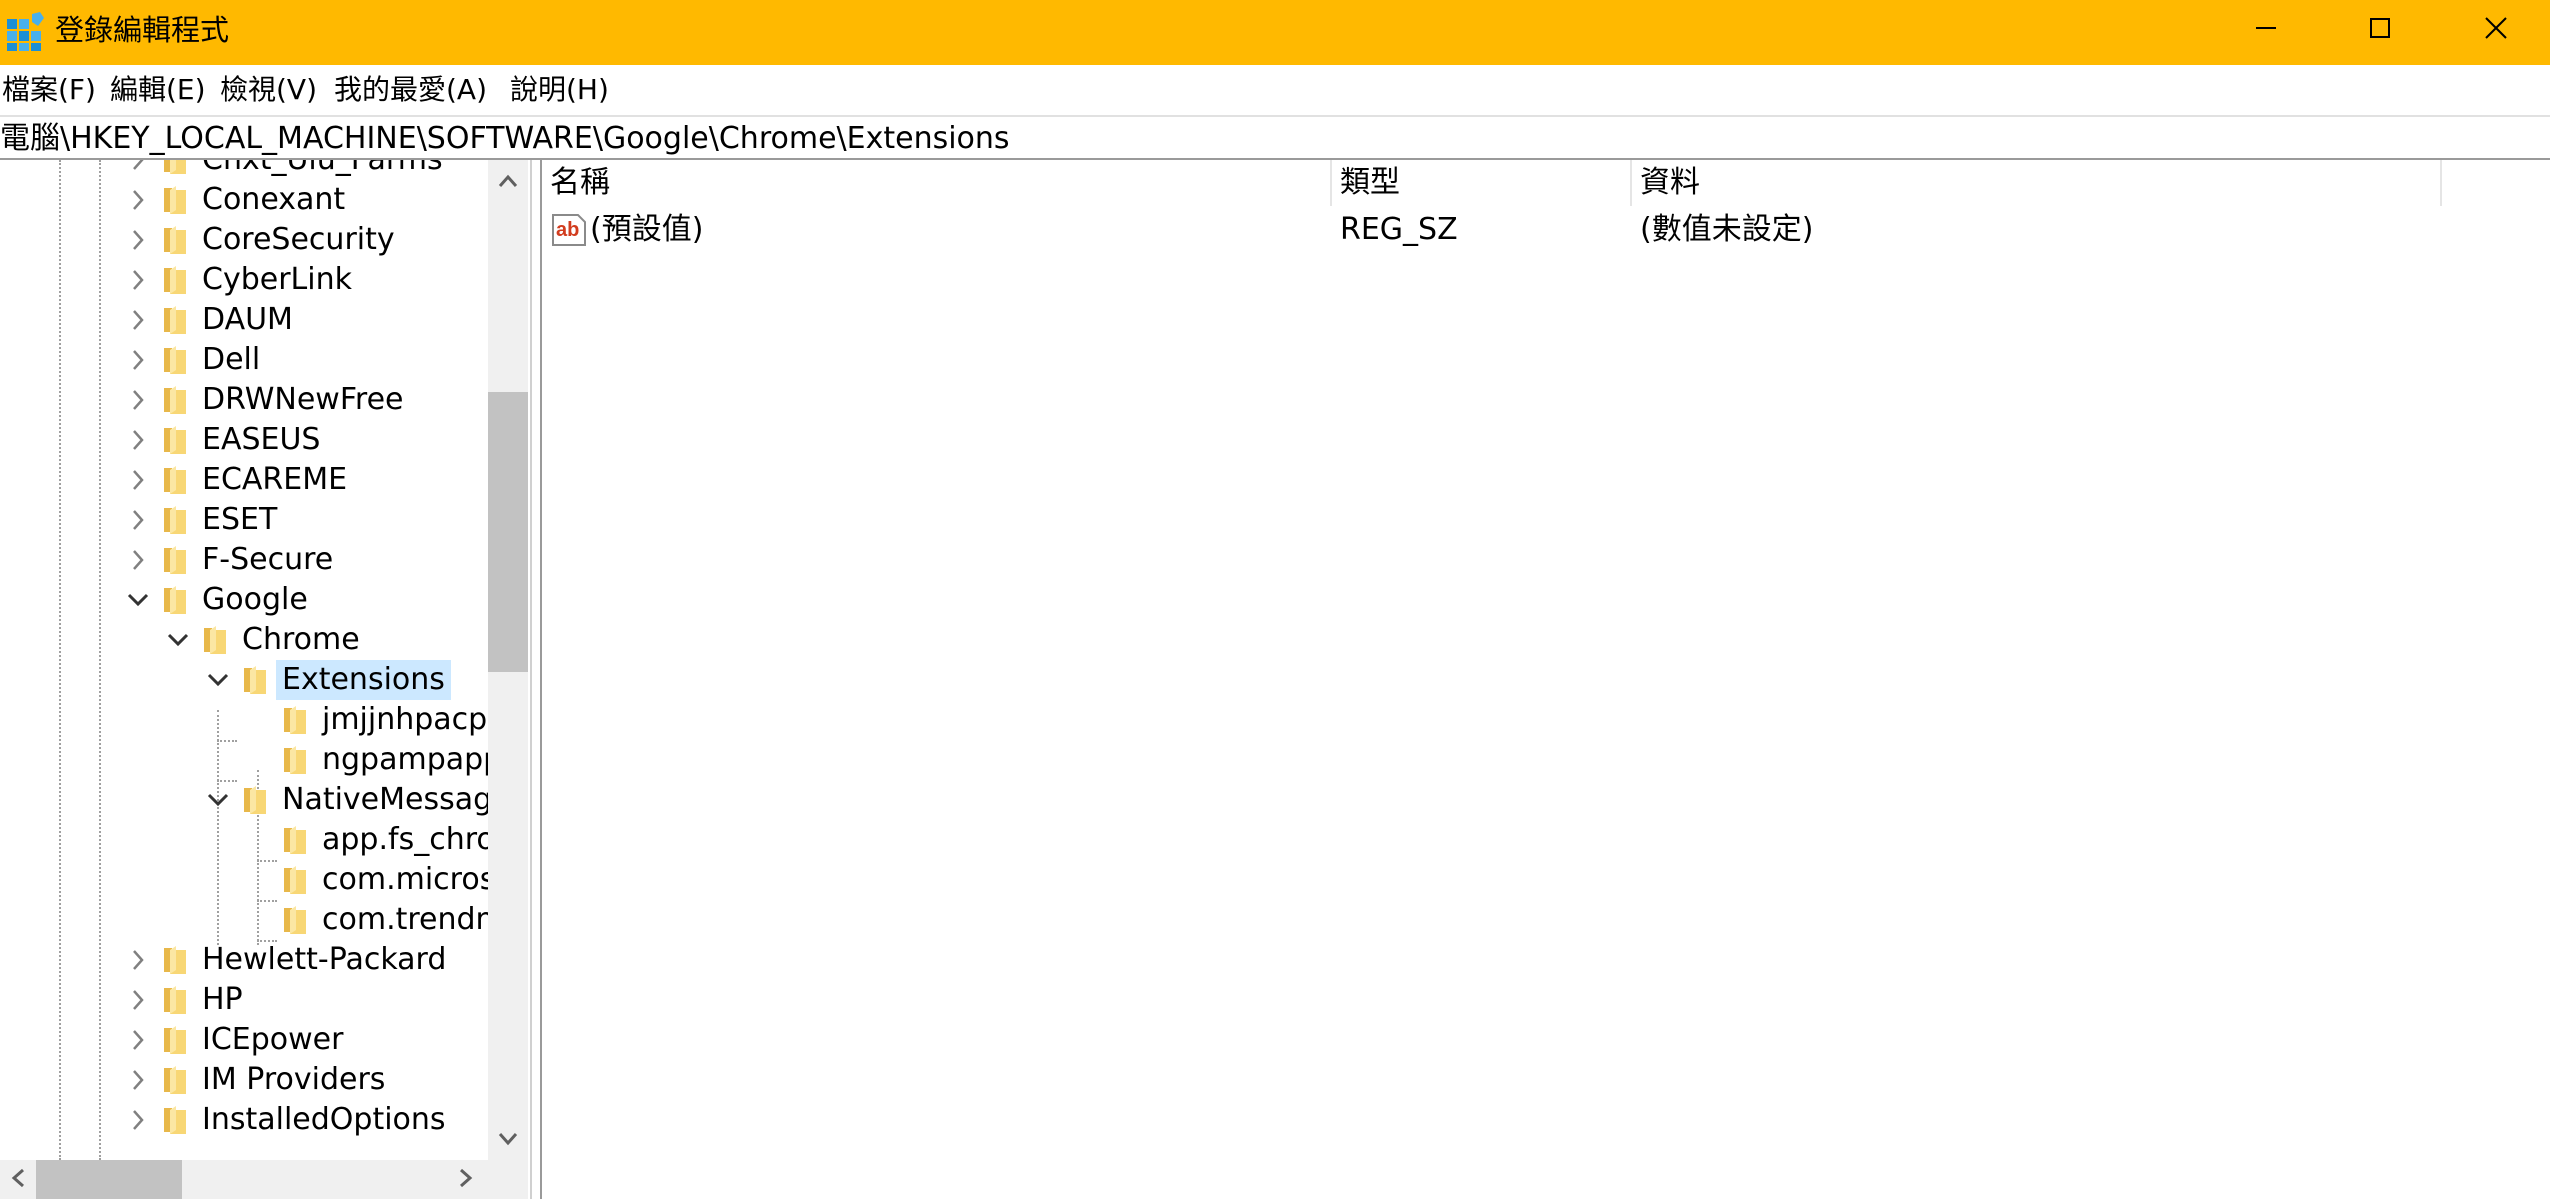 The height and width of the screenshot is (1199, 2550). Describe the element at coordinates (274, 480) in the screenshot. I see `tree-item-label: ECAREME` at that location.